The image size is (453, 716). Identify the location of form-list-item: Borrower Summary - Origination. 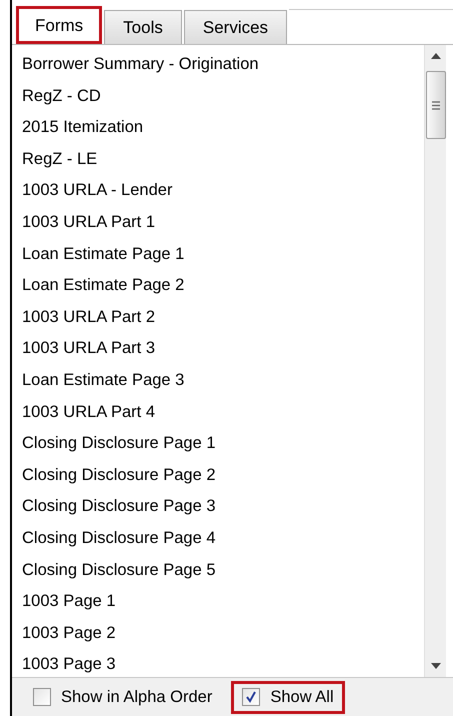
(223, 65).